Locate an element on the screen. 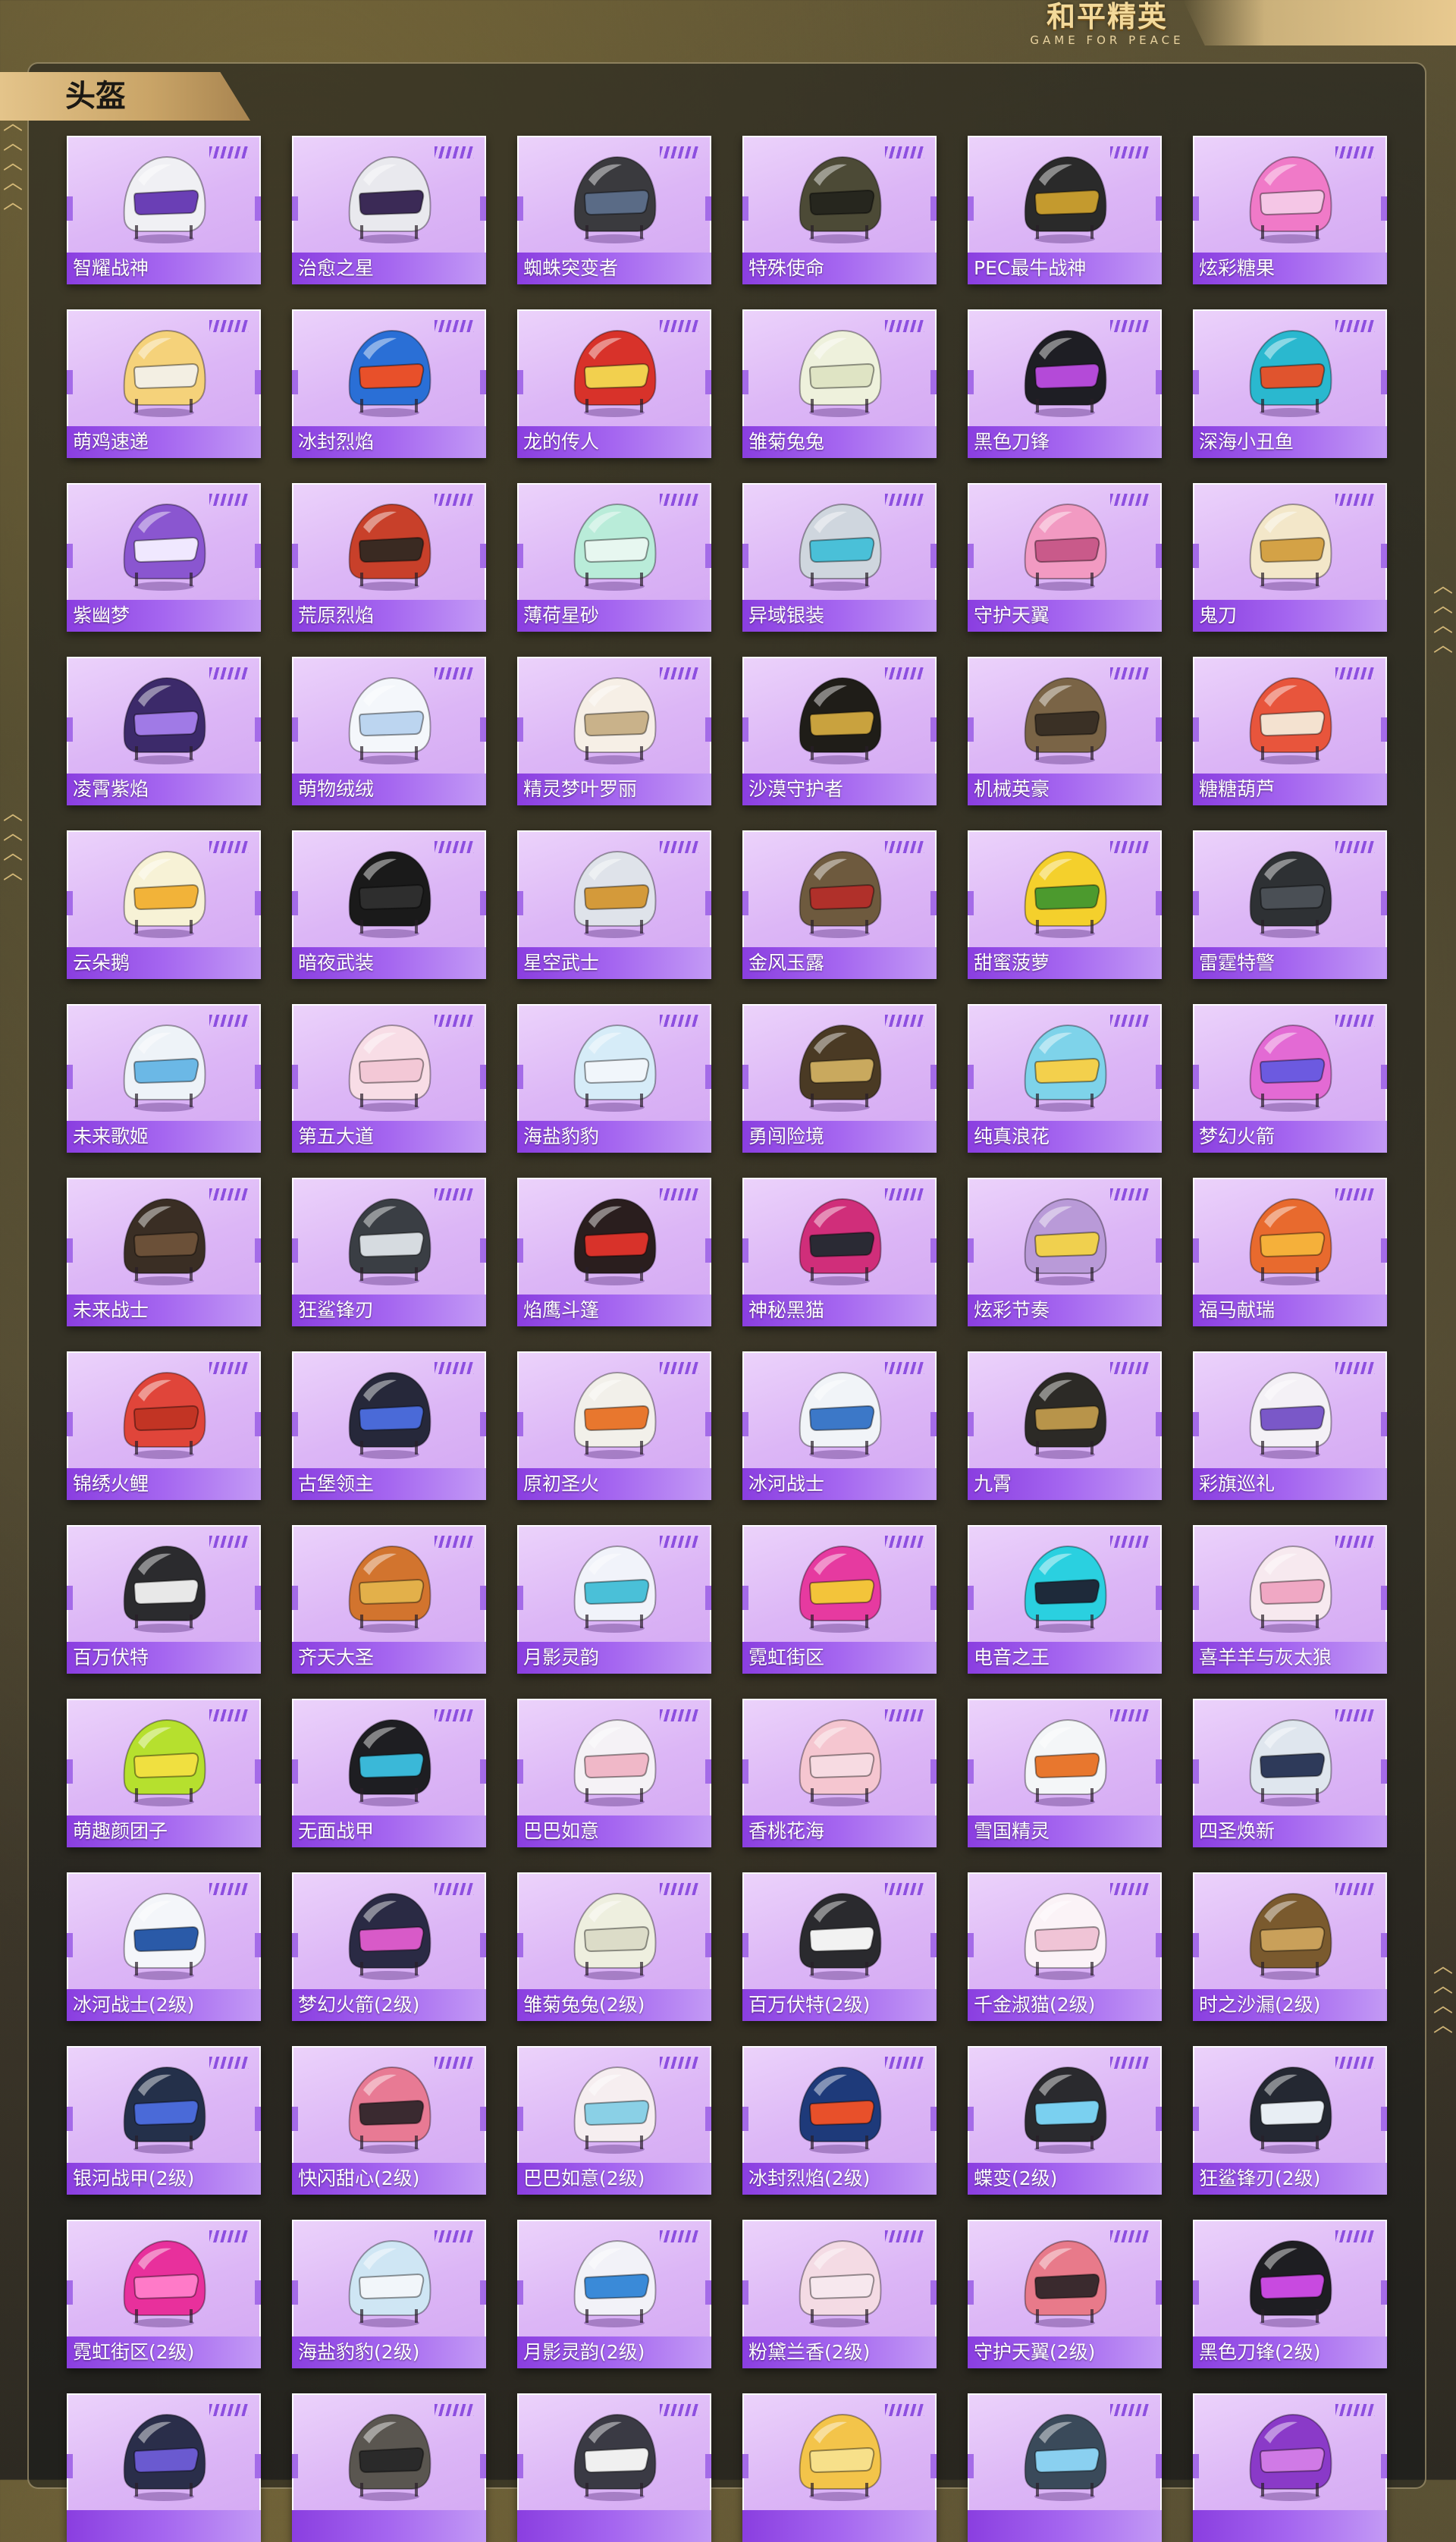 Image resolution: width=1456 pixels, height=2542 pixels. helmet-card: 守护天翼 is located at coordinates (1065, 557).